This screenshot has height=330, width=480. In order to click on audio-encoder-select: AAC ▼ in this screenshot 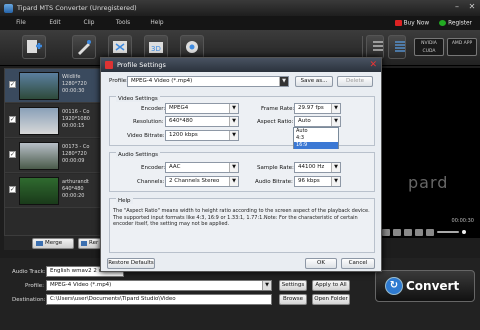, I will do `click(202, 167)`.